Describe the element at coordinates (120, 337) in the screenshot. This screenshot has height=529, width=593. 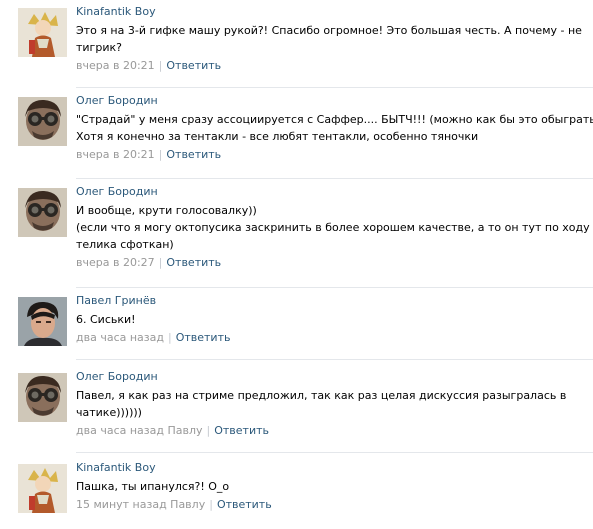
I see `comment-timestamp: два часа назад` at that location.